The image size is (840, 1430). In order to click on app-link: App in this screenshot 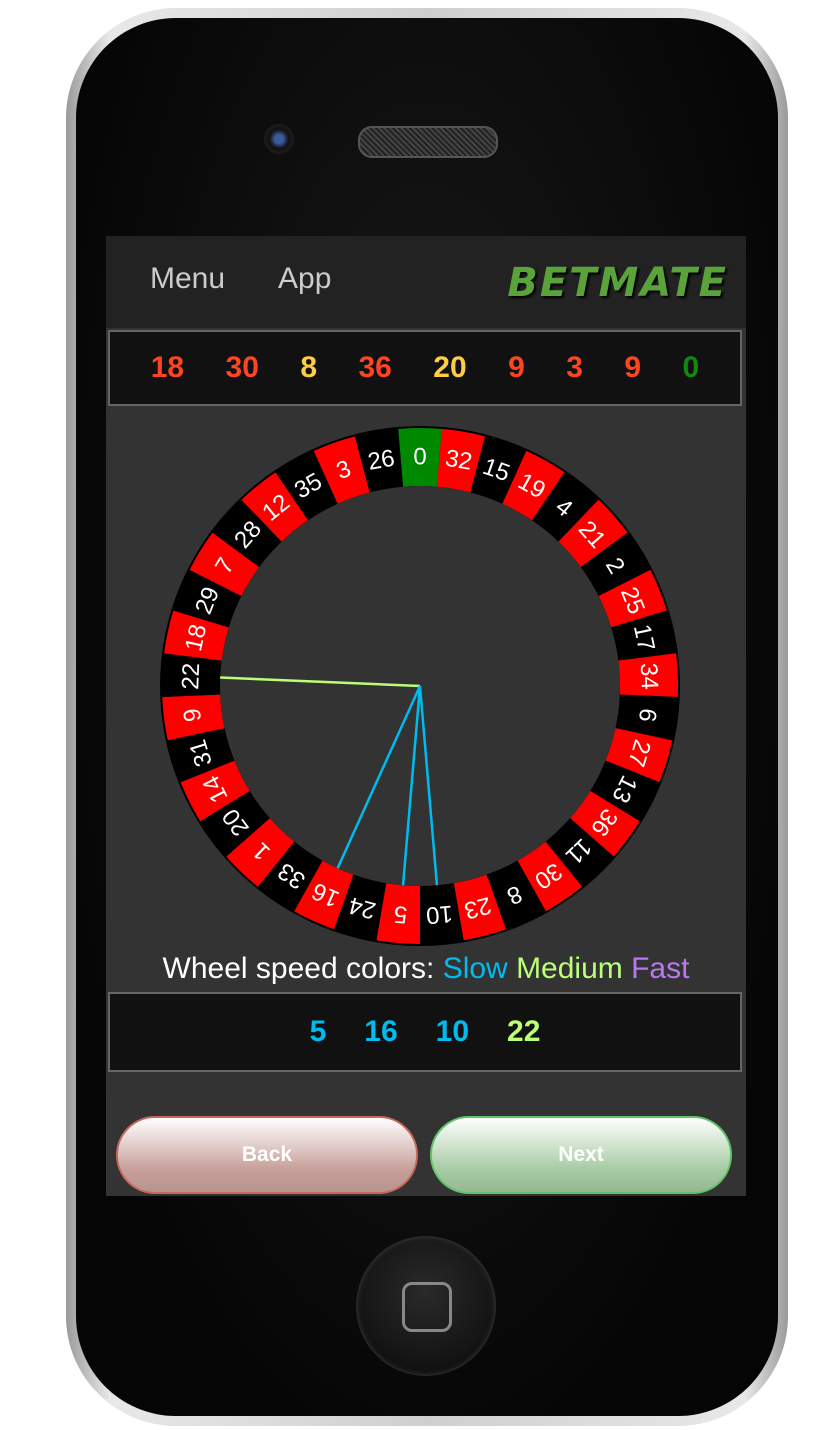, I will do `click(304, 279)`.